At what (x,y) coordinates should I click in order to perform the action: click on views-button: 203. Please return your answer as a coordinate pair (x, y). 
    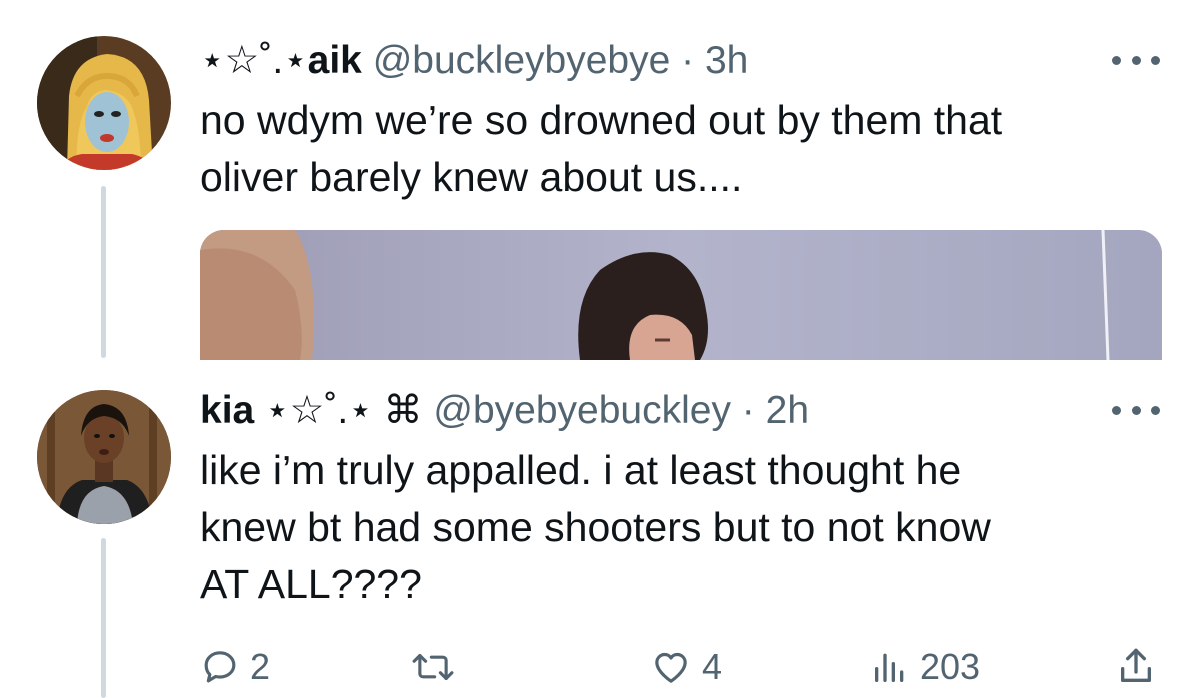
    Looking at the image, I should click on (925, 667).